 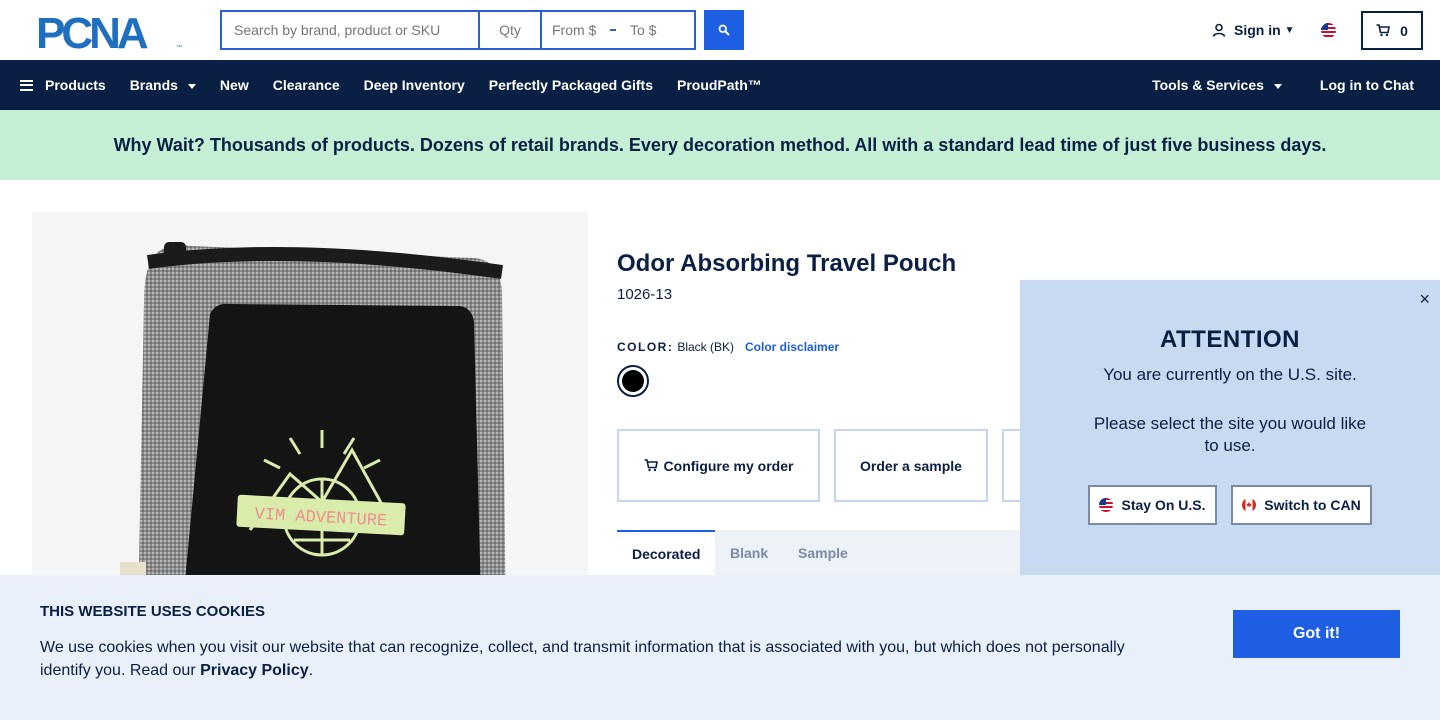 I want to click on canada-flag-icon, so click(x=1249, y=505).